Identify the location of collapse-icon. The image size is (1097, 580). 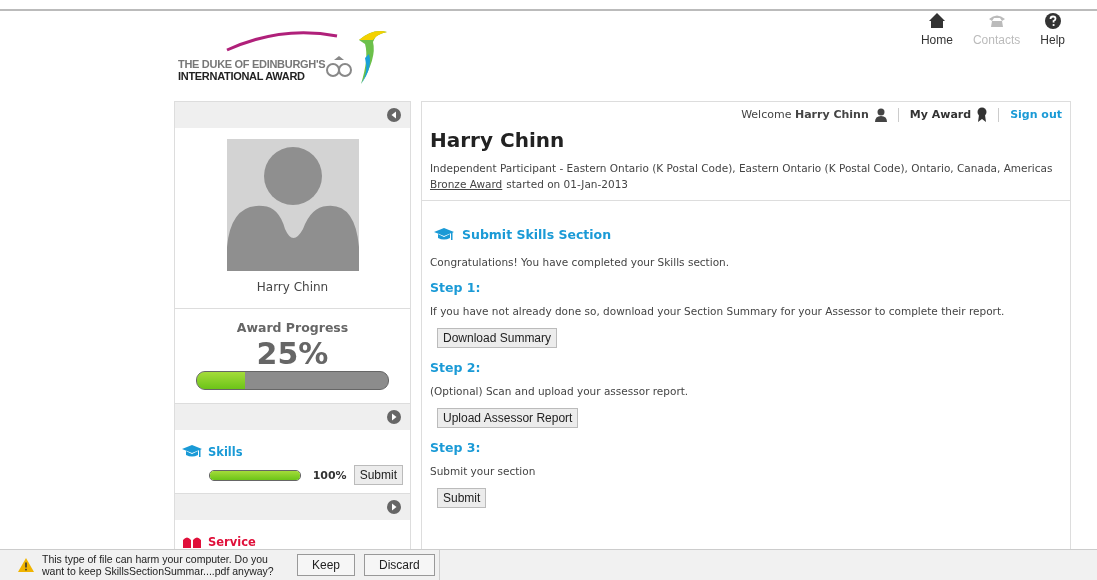
(394, 115).